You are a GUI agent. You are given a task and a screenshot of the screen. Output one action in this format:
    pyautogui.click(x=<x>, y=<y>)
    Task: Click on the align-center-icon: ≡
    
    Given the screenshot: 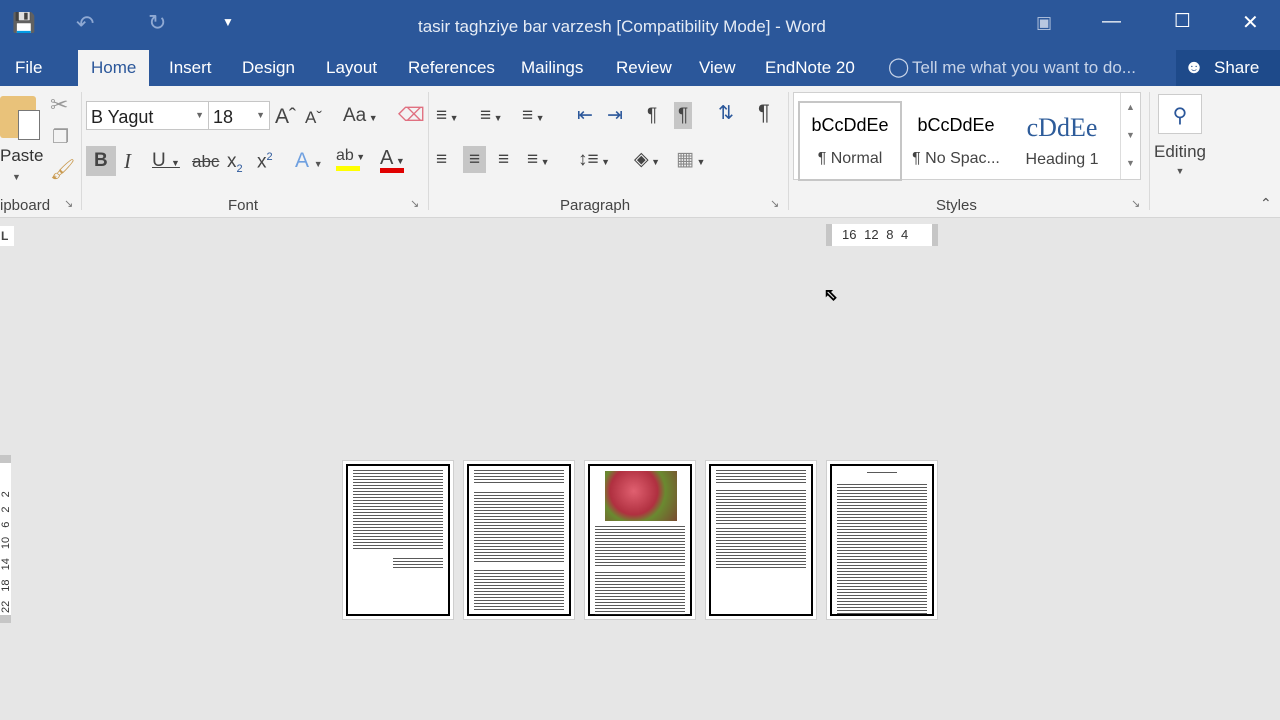 What is the action you would take?
    pyautogui.click(x=475, y=159)
    